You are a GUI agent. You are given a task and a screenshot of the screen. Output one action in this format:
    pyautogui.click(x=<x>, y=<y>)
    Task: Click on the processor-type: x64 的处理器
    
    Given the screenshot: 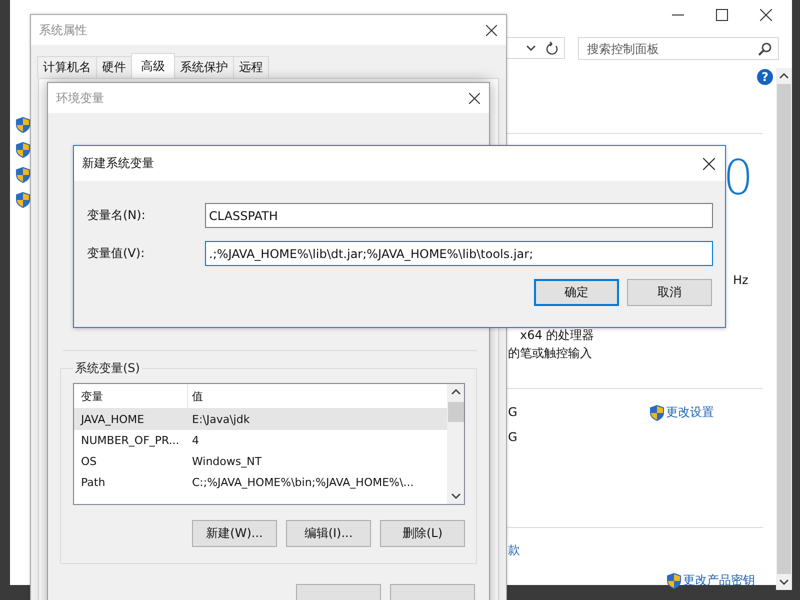 What is the action you would take?
    pyautogui.click(x=557, y=335)
    